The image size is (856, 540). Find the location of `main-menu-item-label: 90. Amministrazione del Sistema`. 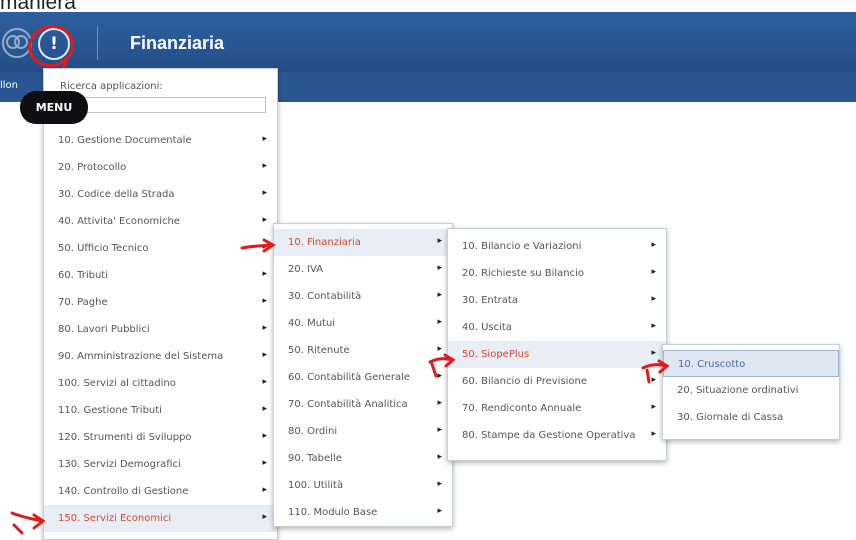

main-menu-item-label: 90. Amministrazione del Sistema is located at coordinates (141, 356).